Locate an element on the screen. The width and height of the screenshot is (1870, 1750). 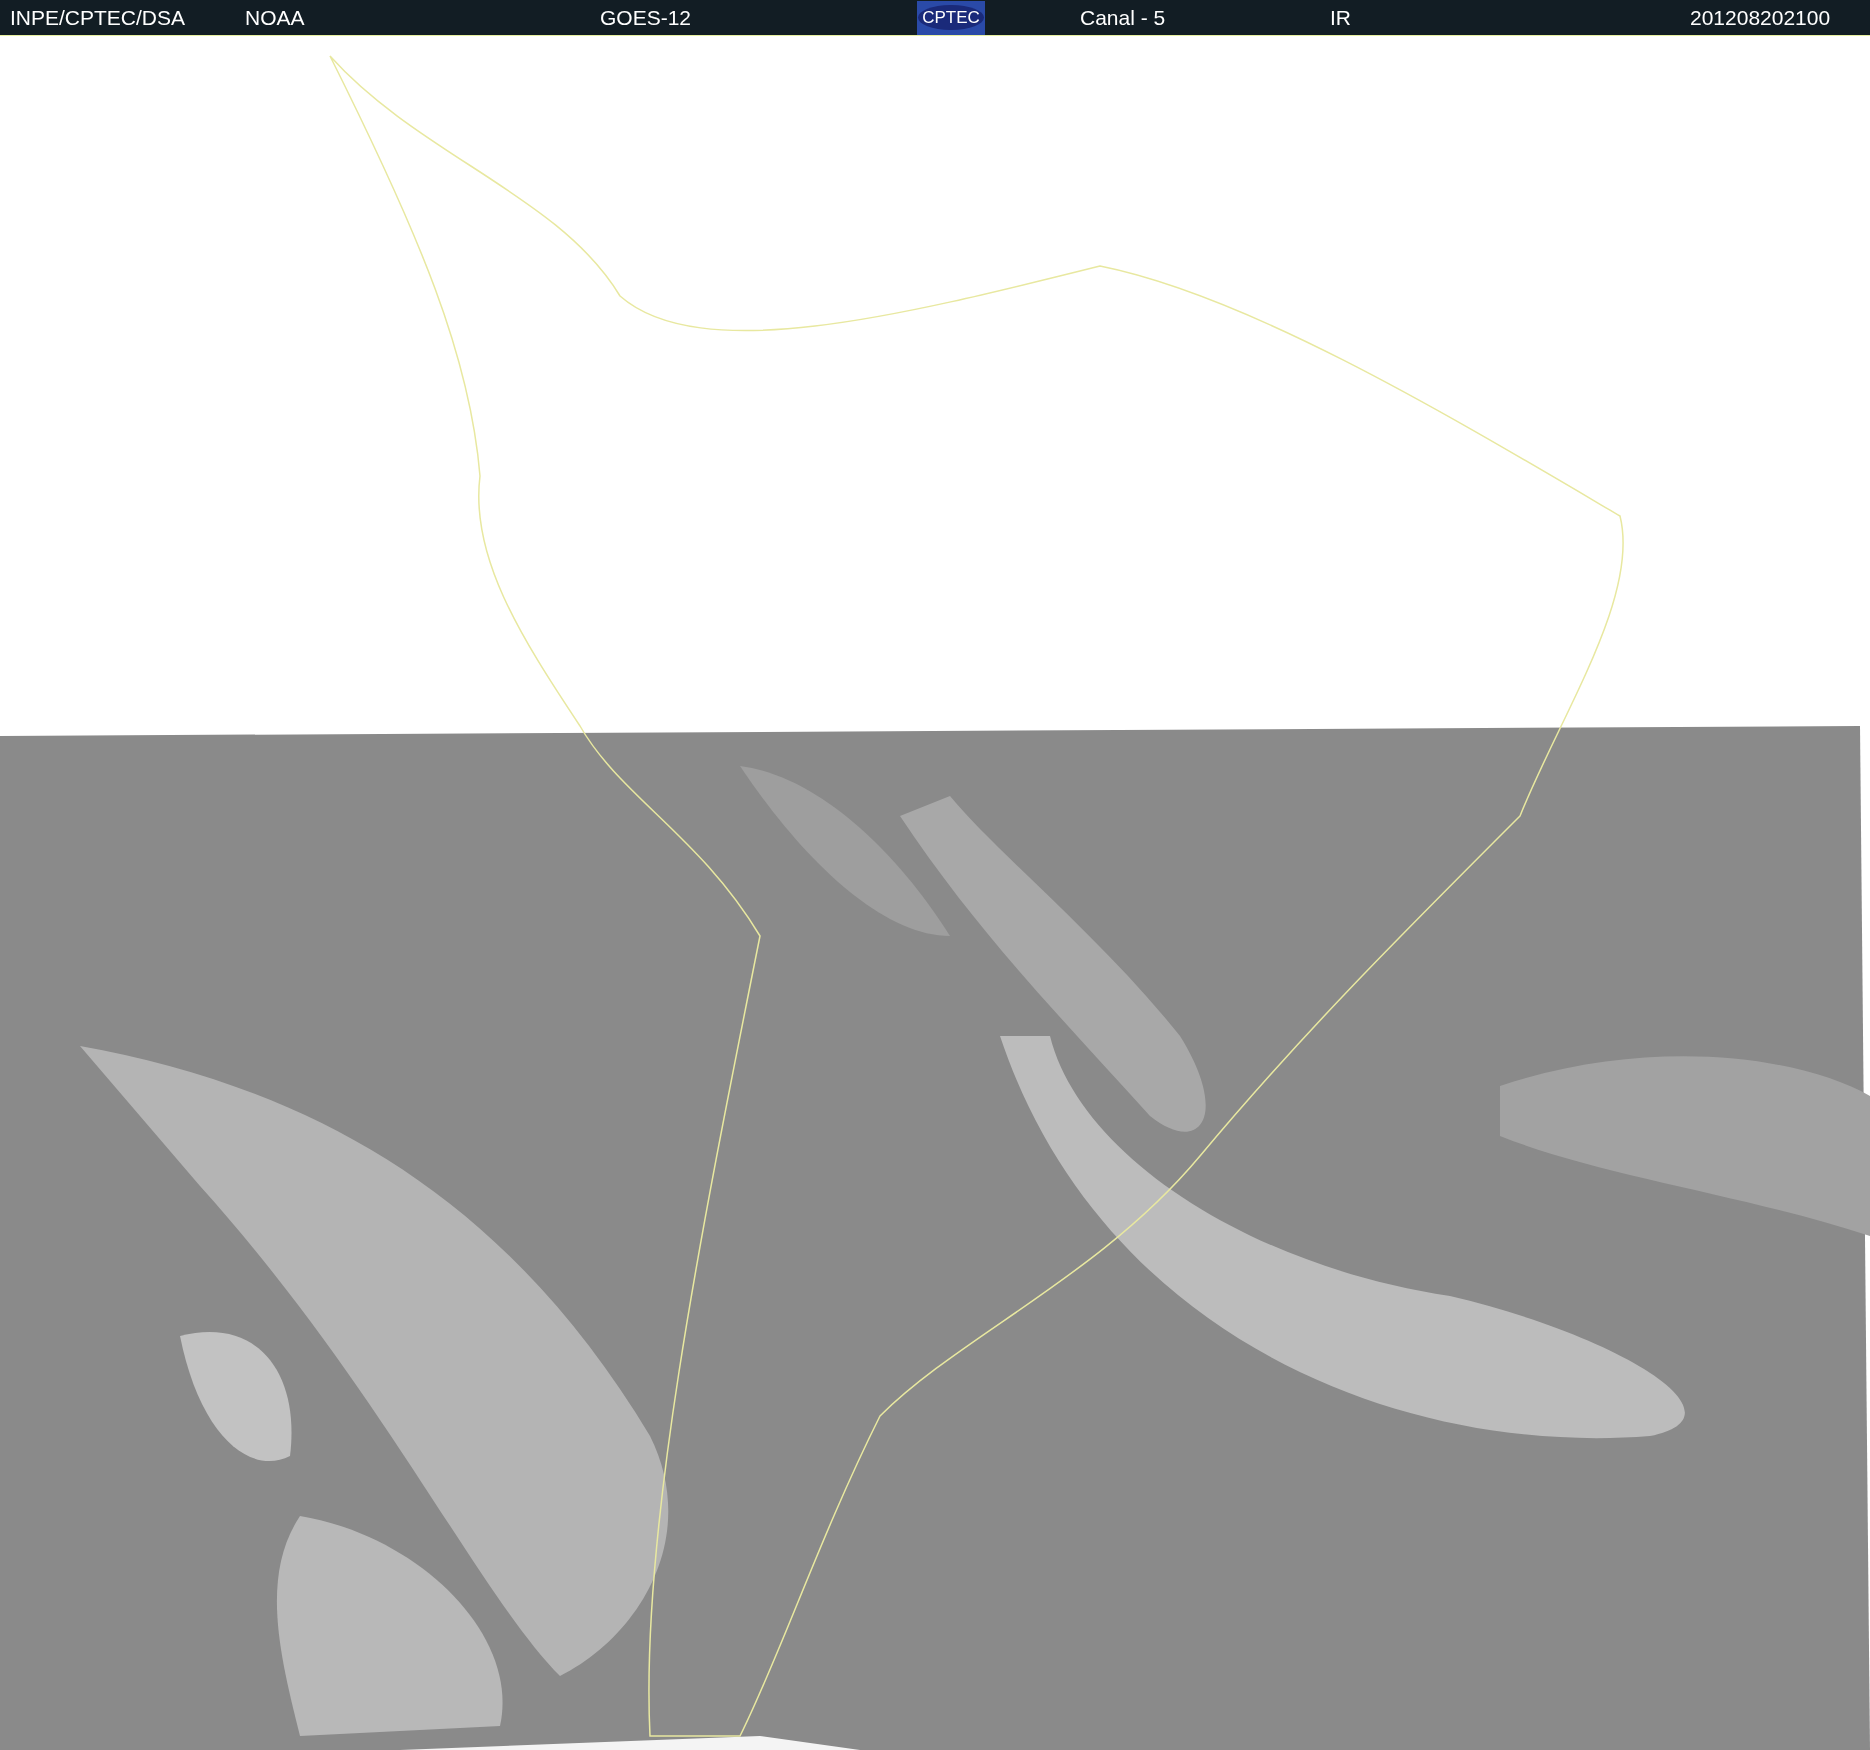
header-label: INPE/CPTEC/DSA is located at coordinates (98, 17).